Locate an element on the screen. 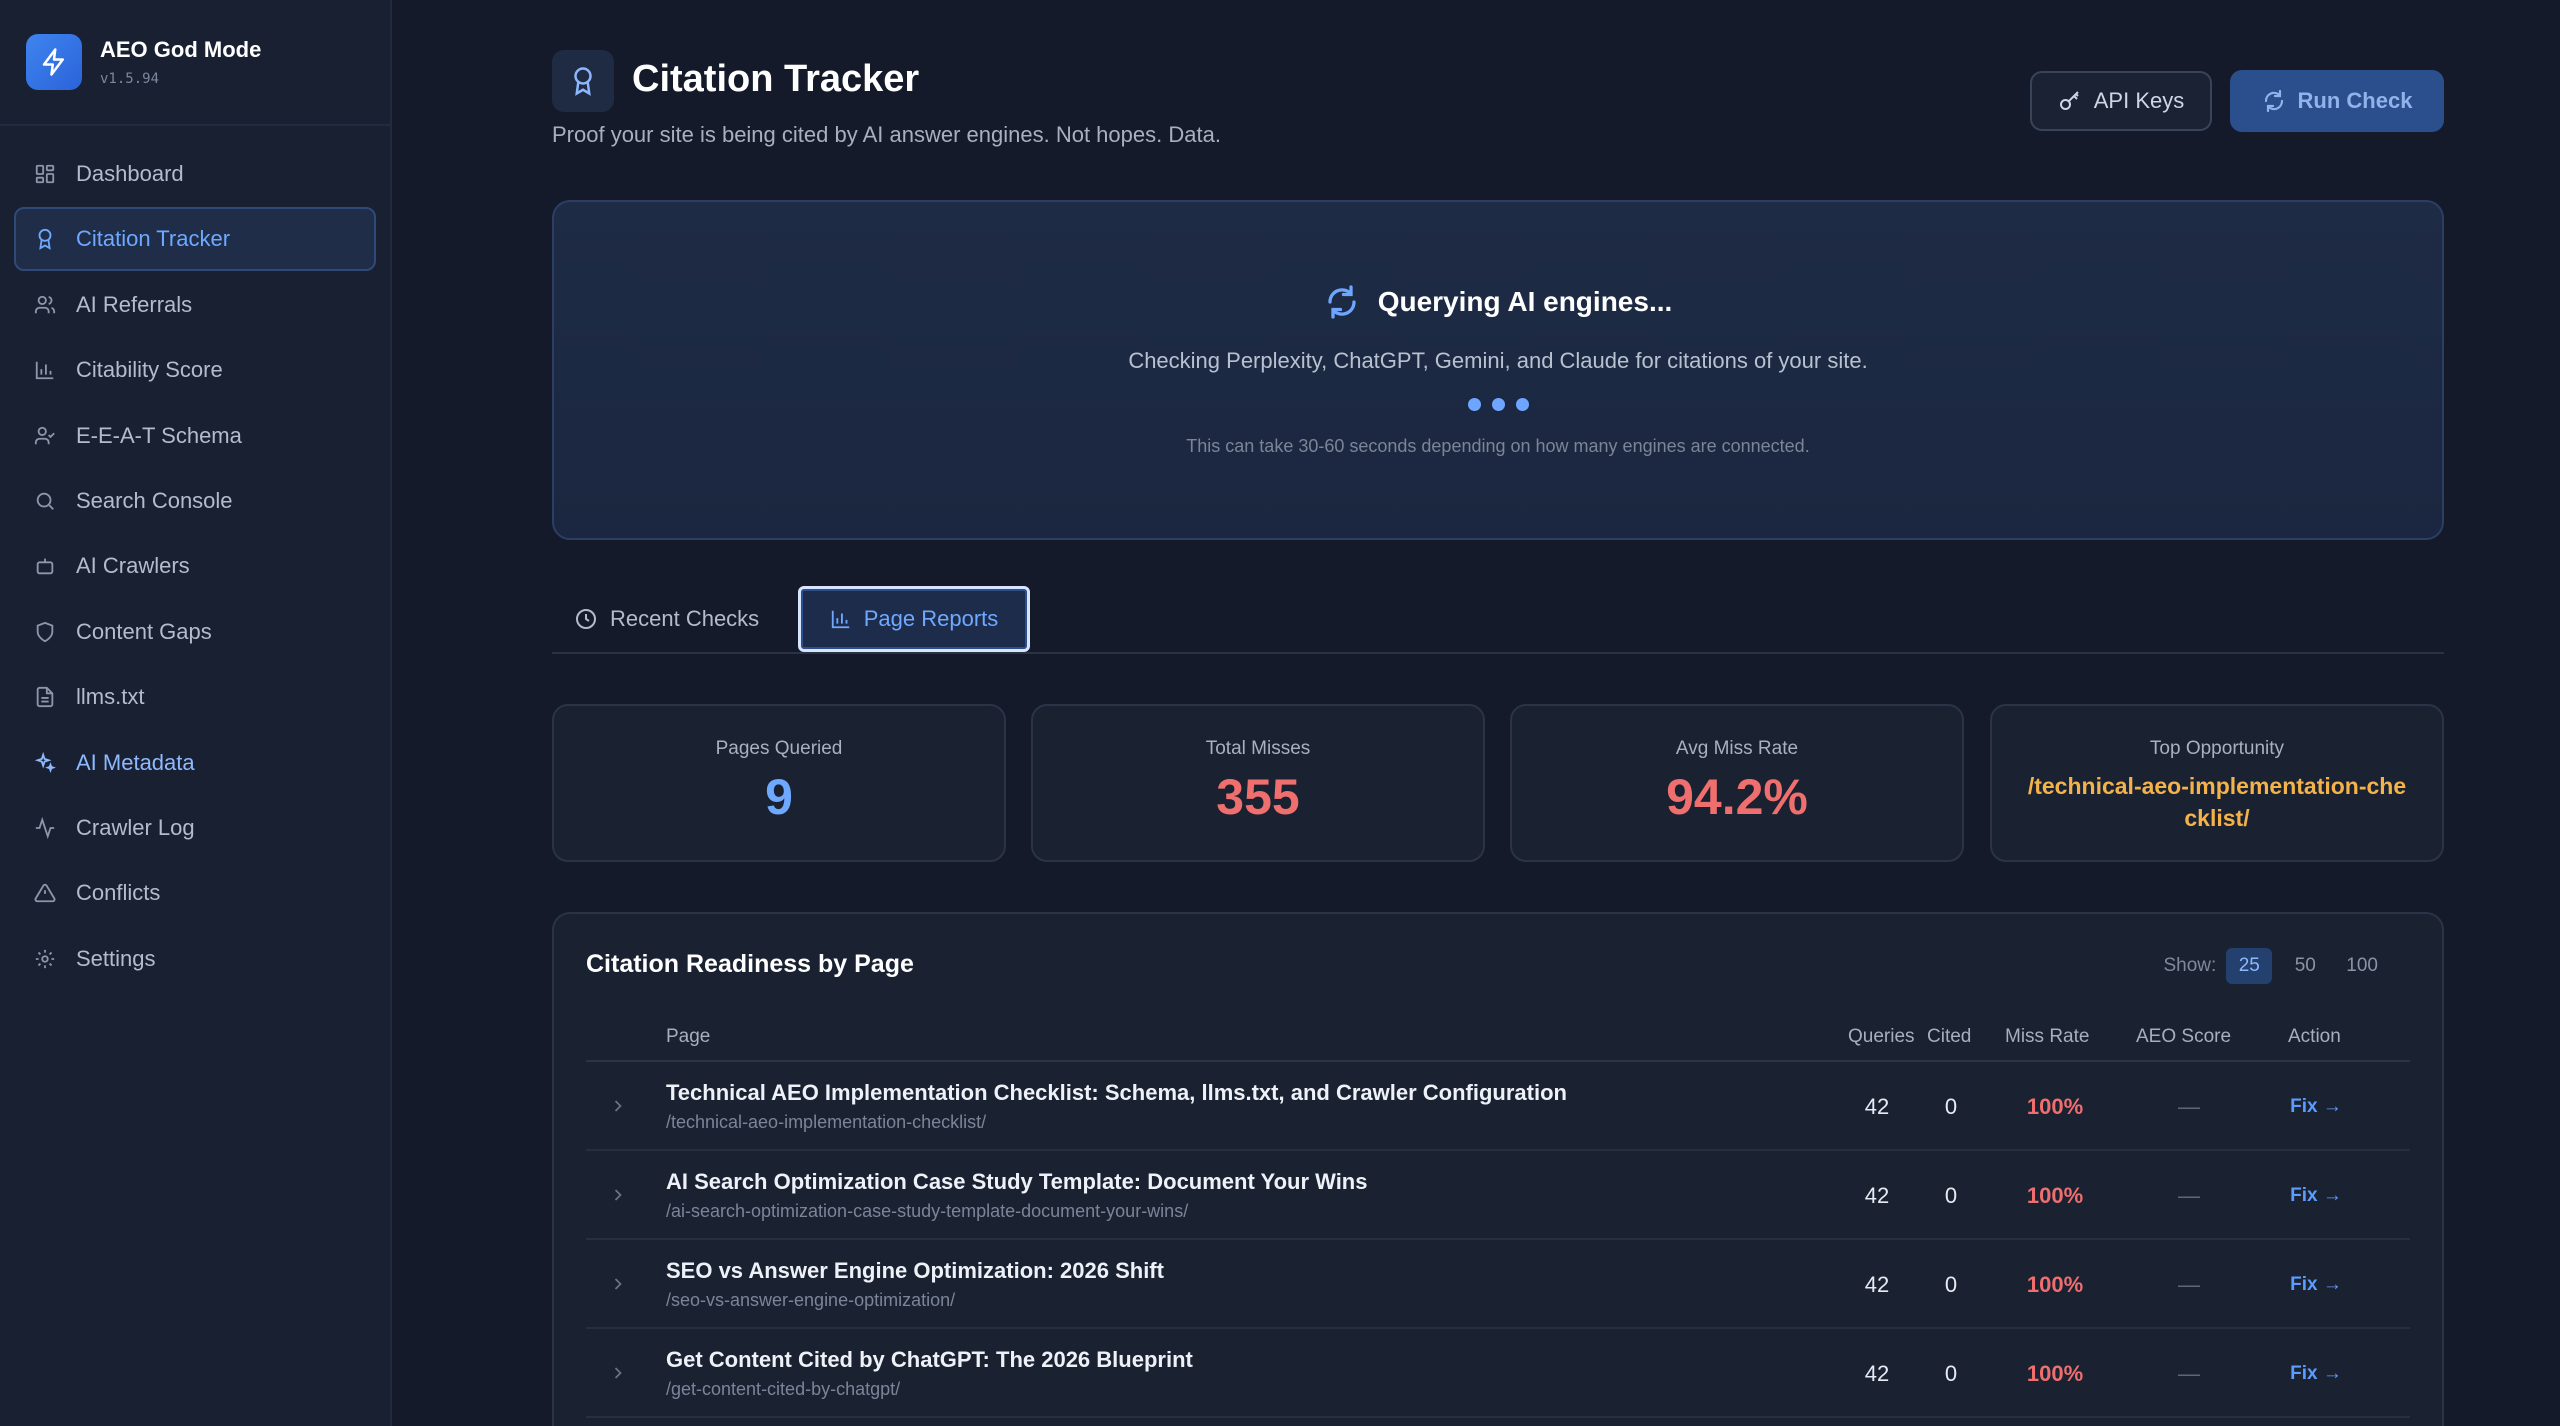  show-label: Show: is located at coordinates (2190, 965).